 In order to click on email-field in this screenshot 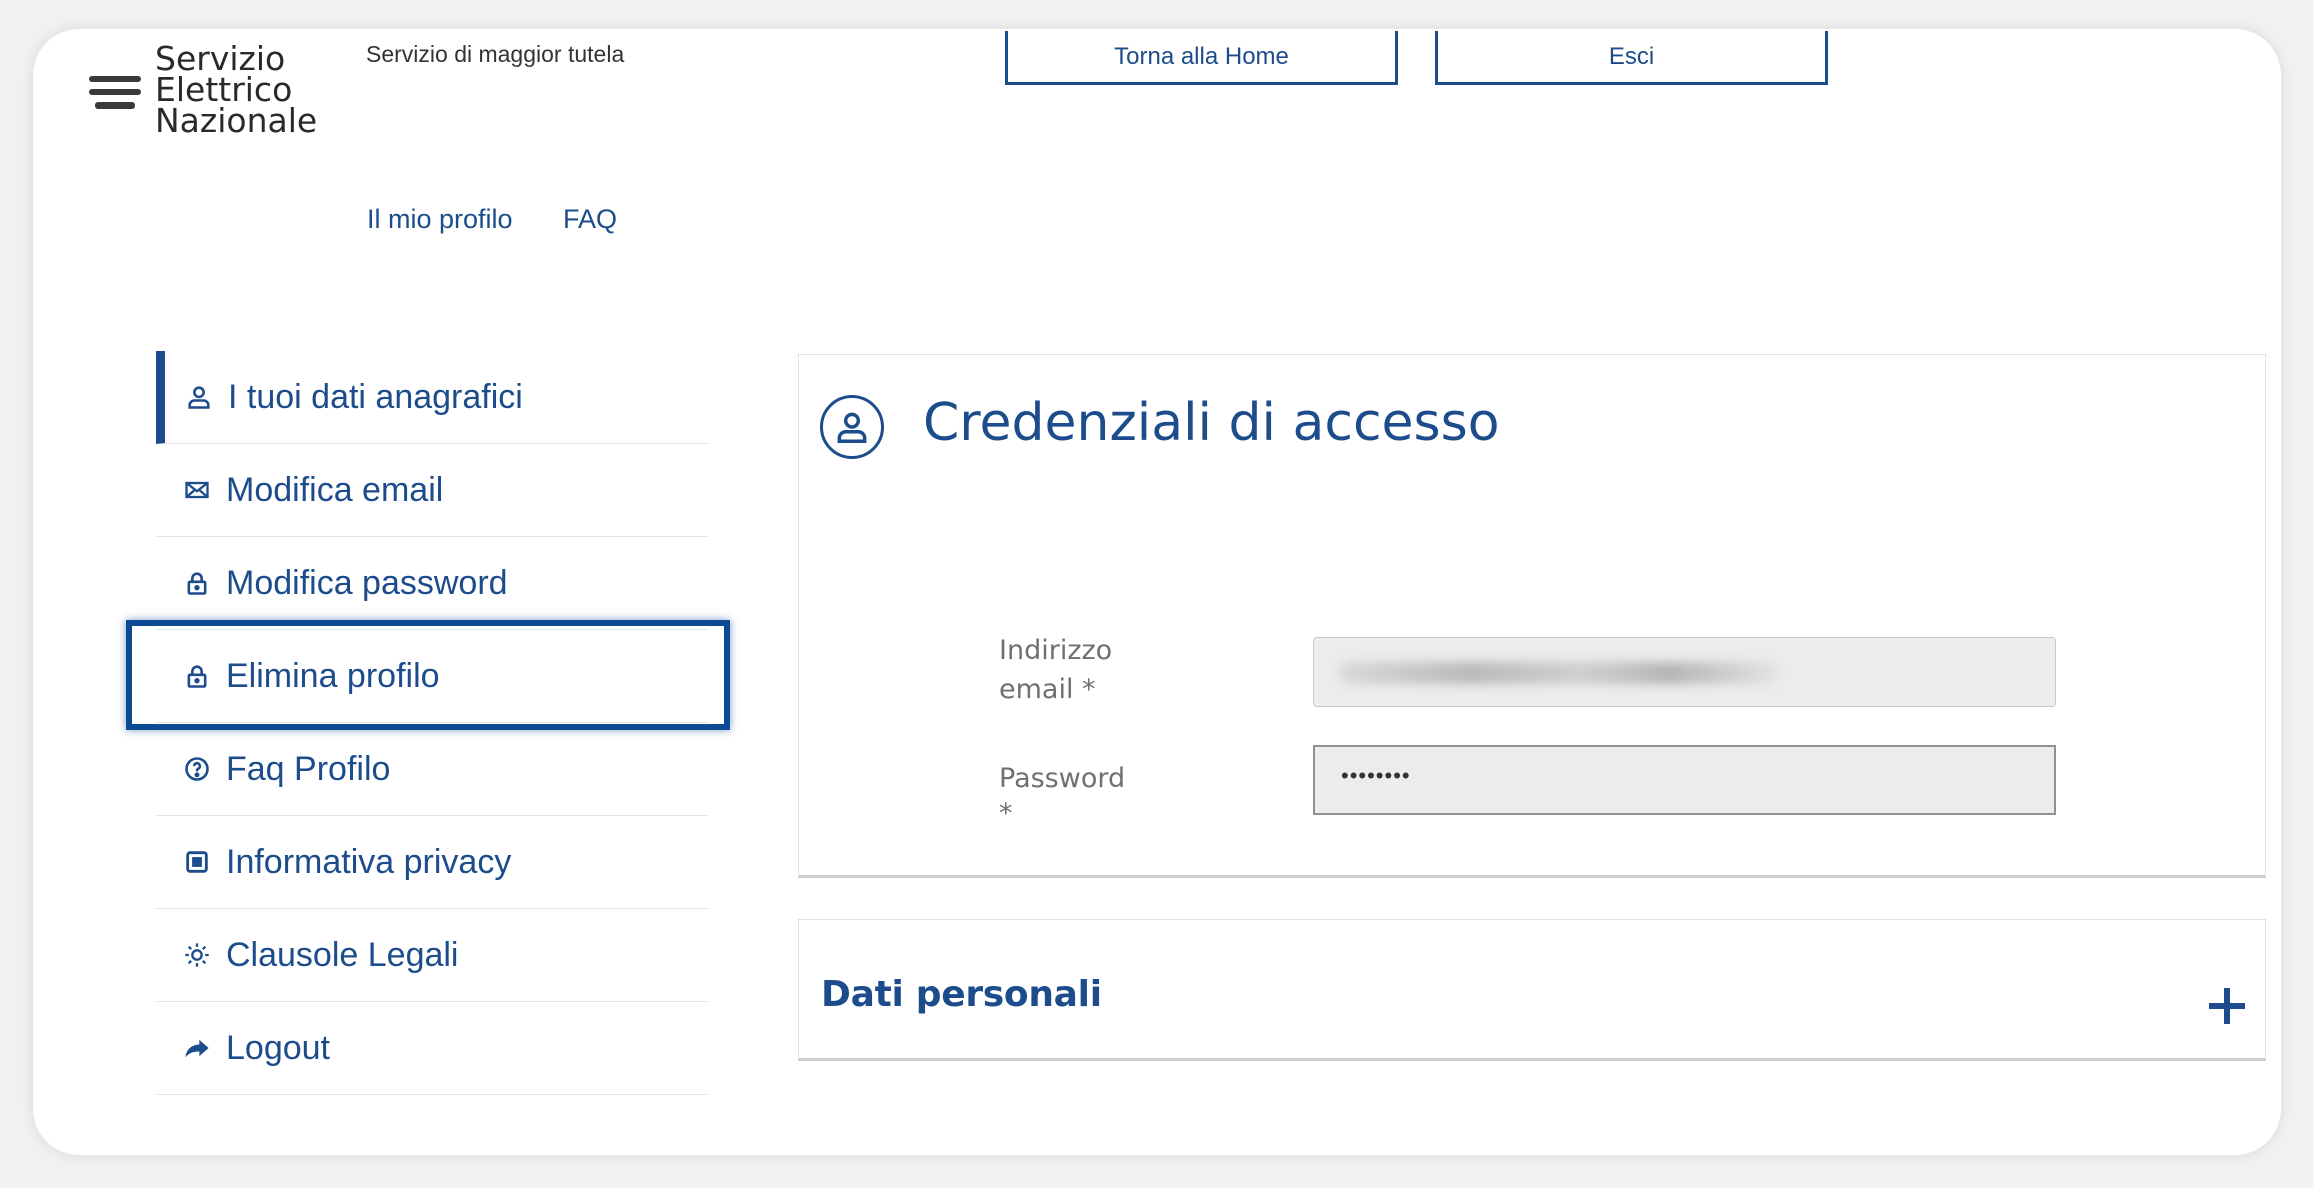, I will do `click(1684, 672)`.